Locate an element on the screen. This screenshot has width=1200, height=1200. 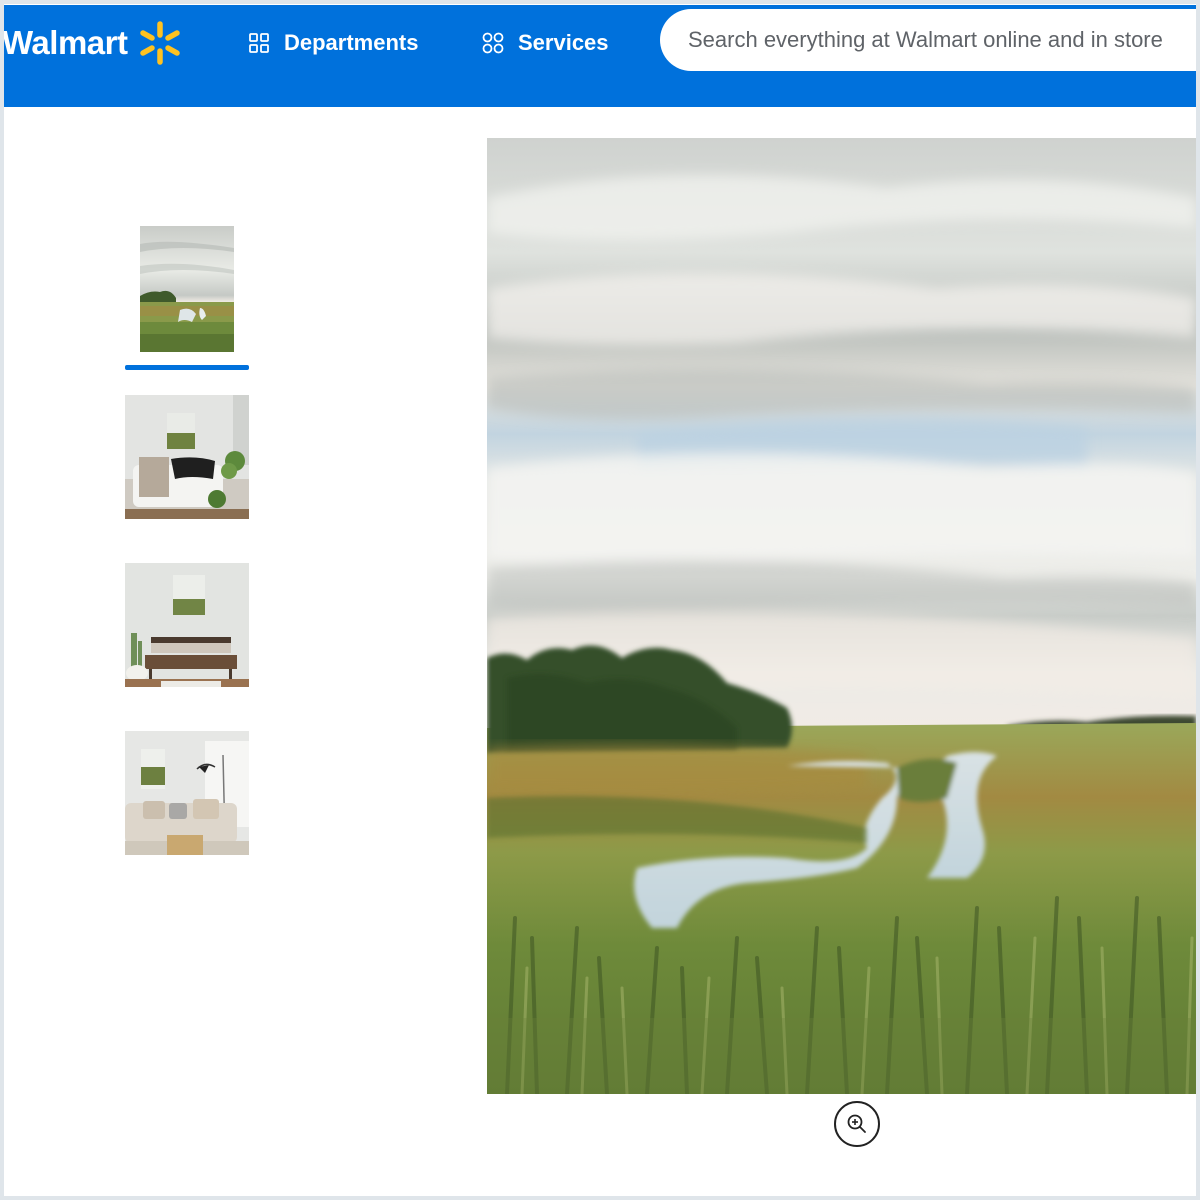
search-bar is located at coordinates (928, 40).